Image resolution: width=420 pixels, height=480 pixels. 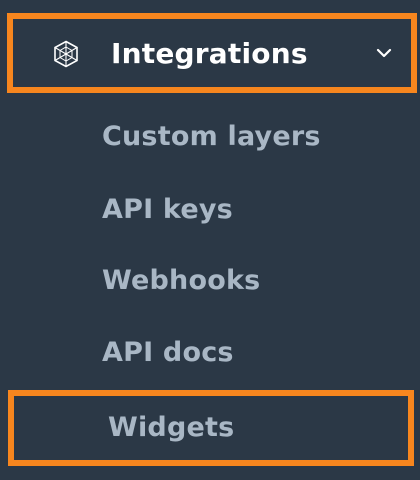 I want to click on sidebar-subitem-api-docs: API docs, so click(x=168, y=353).